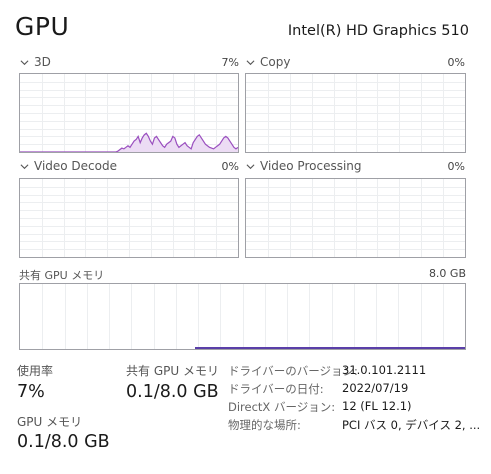 The image size is (491, 474). I want to click on engine-label: Copy, so click(275, 62).